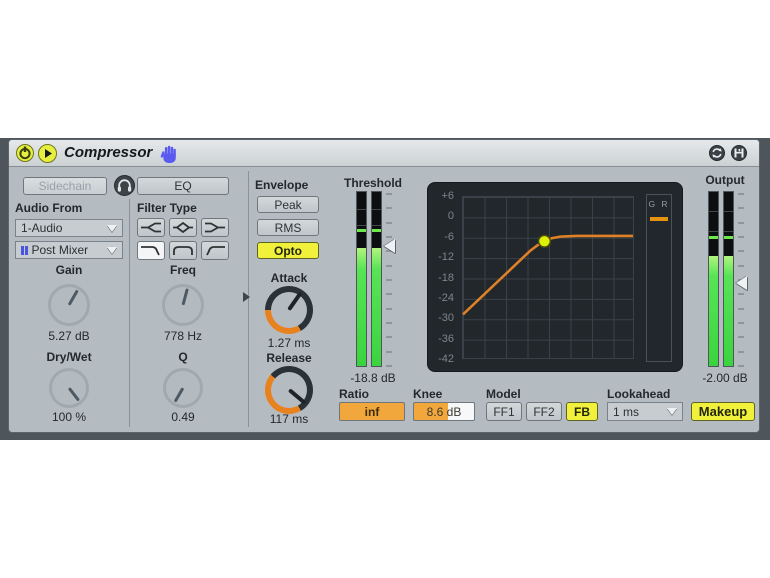 Image resolution: width=770 pixels, height=578 pixels. Describe the element at coordinates (659, 204) in the screenshot. I see `gr-label: G R` at that location.